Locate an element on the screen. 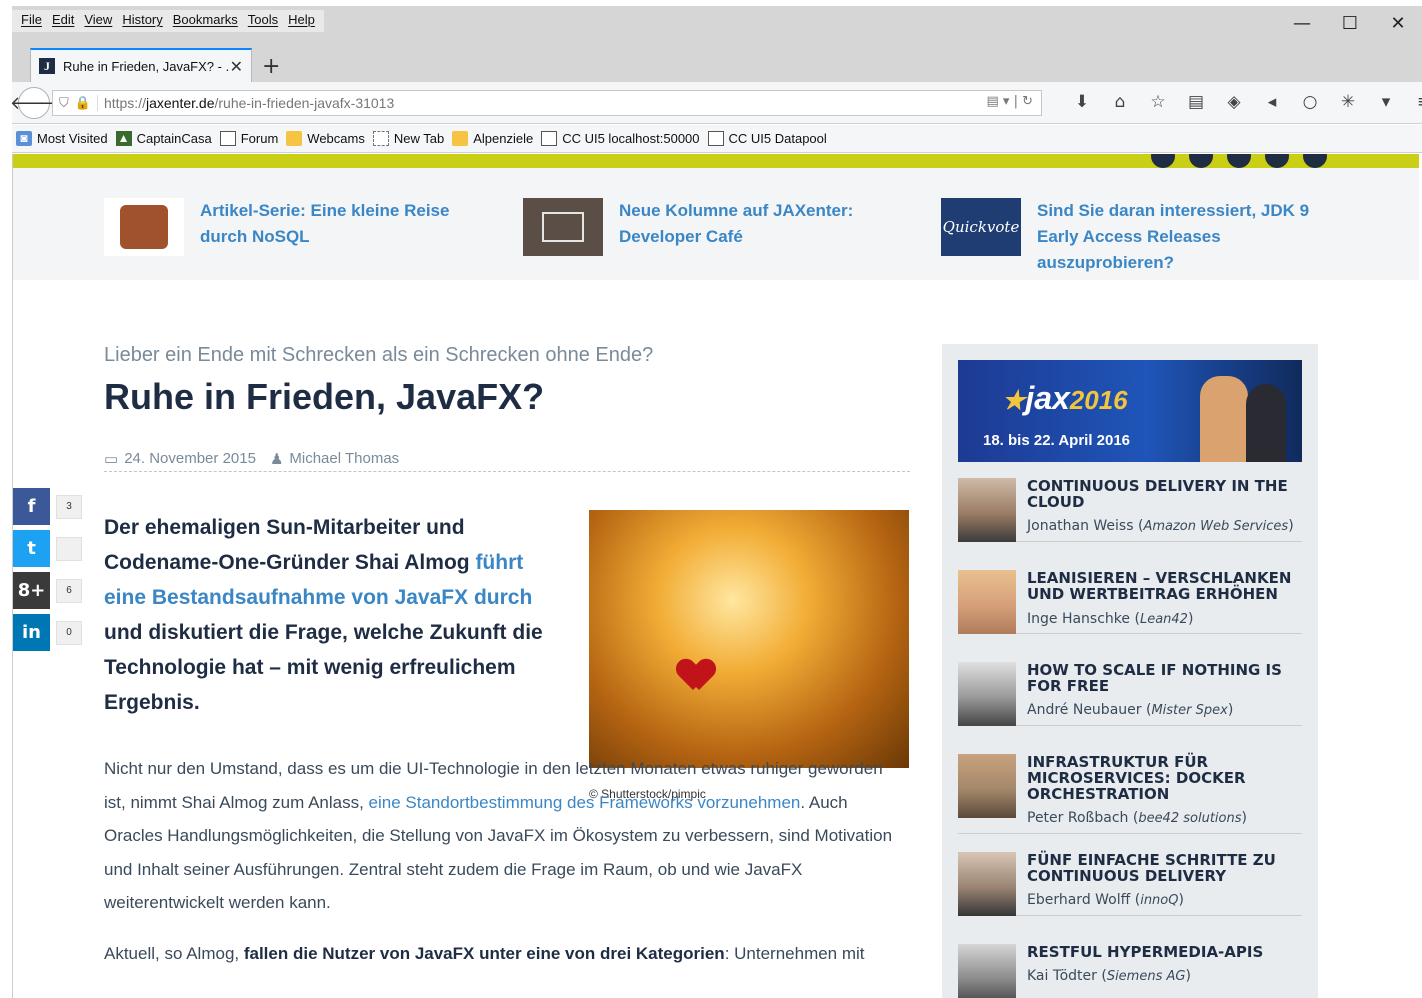 This screenshot has width=1422, height=998. article-author: Michael Thomas is located at coordinates (344, 458).